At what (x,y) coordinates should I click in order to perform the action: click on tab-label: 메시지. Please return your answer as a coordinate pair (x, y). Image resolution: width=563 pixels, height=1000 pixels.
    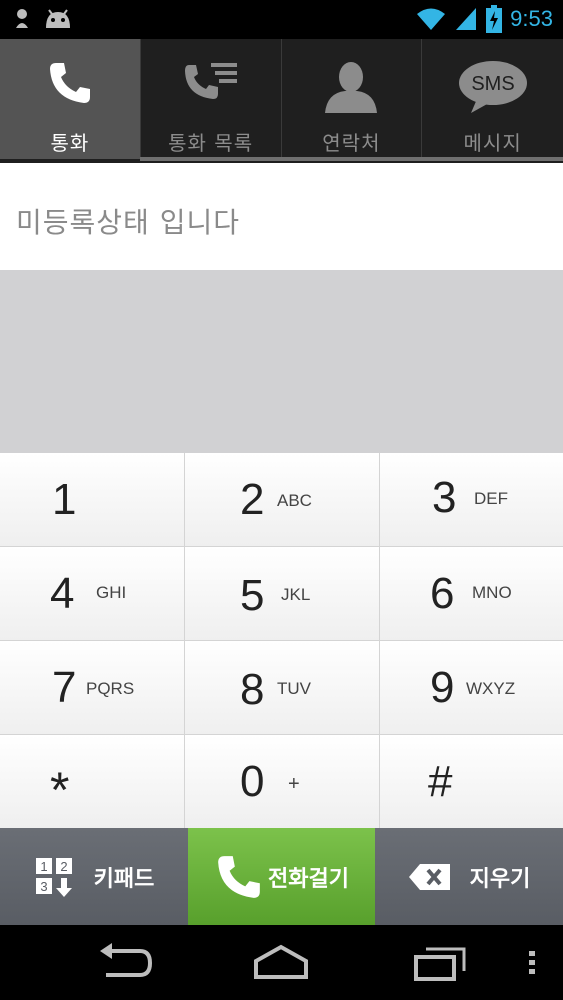
    Looking at the image, I should click on (492, 143).